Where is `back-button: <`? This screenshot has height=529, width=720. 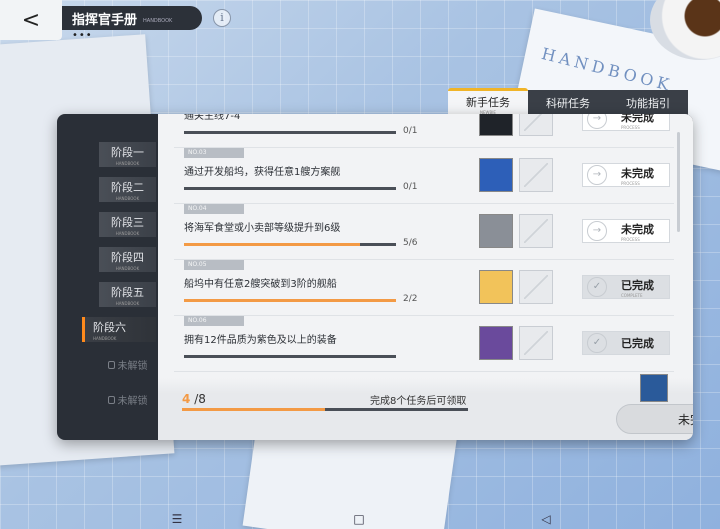 back-button: < is located at coordinates (31, 20).